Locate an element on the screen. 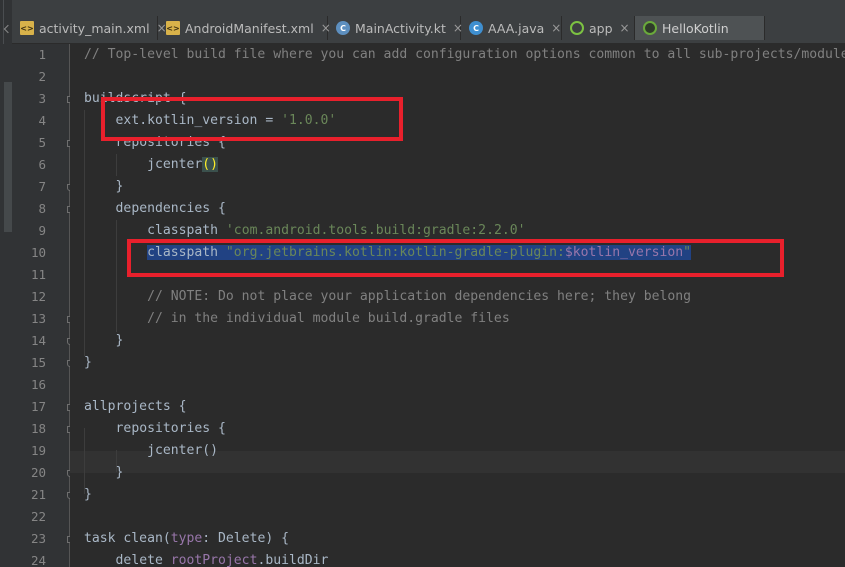 The height and width of the screenshot is (567, 845). line-number: 7 is located at coordinates (42, 186).